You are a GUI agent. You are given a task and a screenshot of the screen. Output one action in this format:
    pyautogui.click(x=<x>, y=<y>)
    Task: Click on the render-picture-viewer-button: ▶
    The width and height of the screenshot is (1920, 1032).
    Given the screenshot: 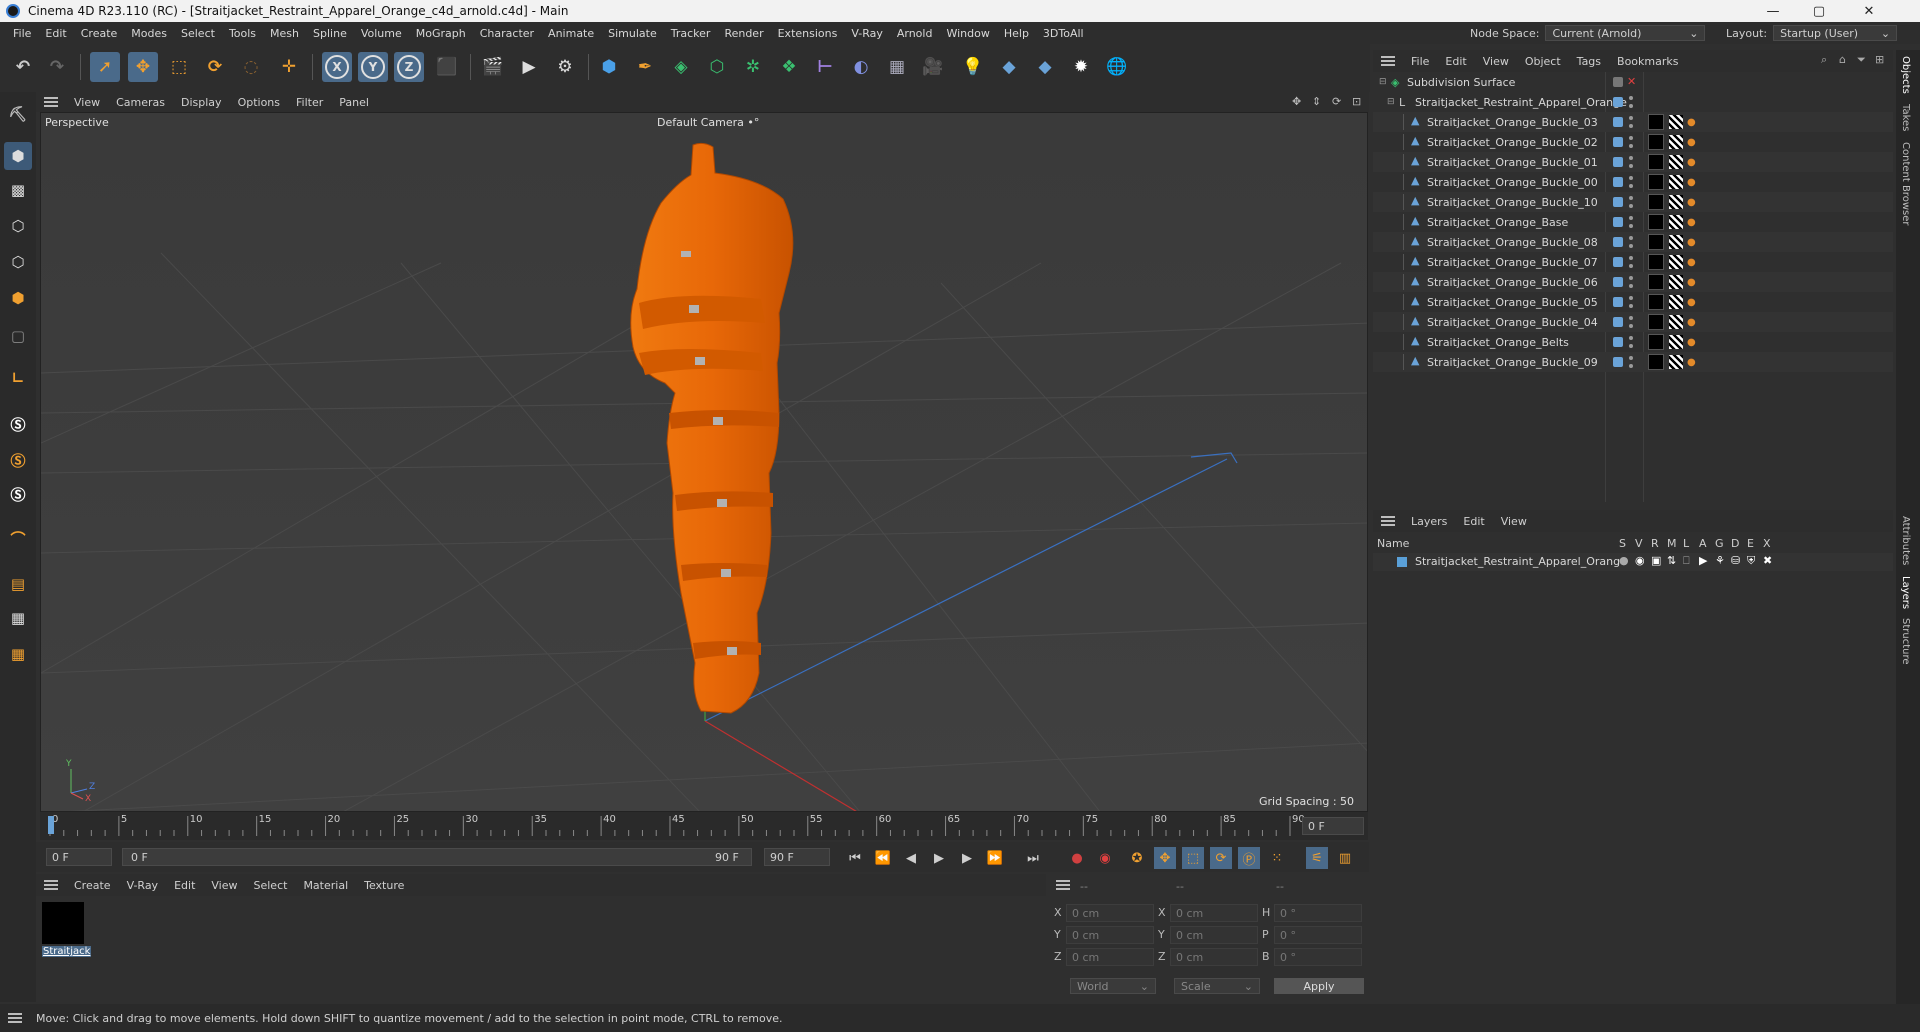 What is the action you would take?
    pyautogui.click(x=529, y=67)
    